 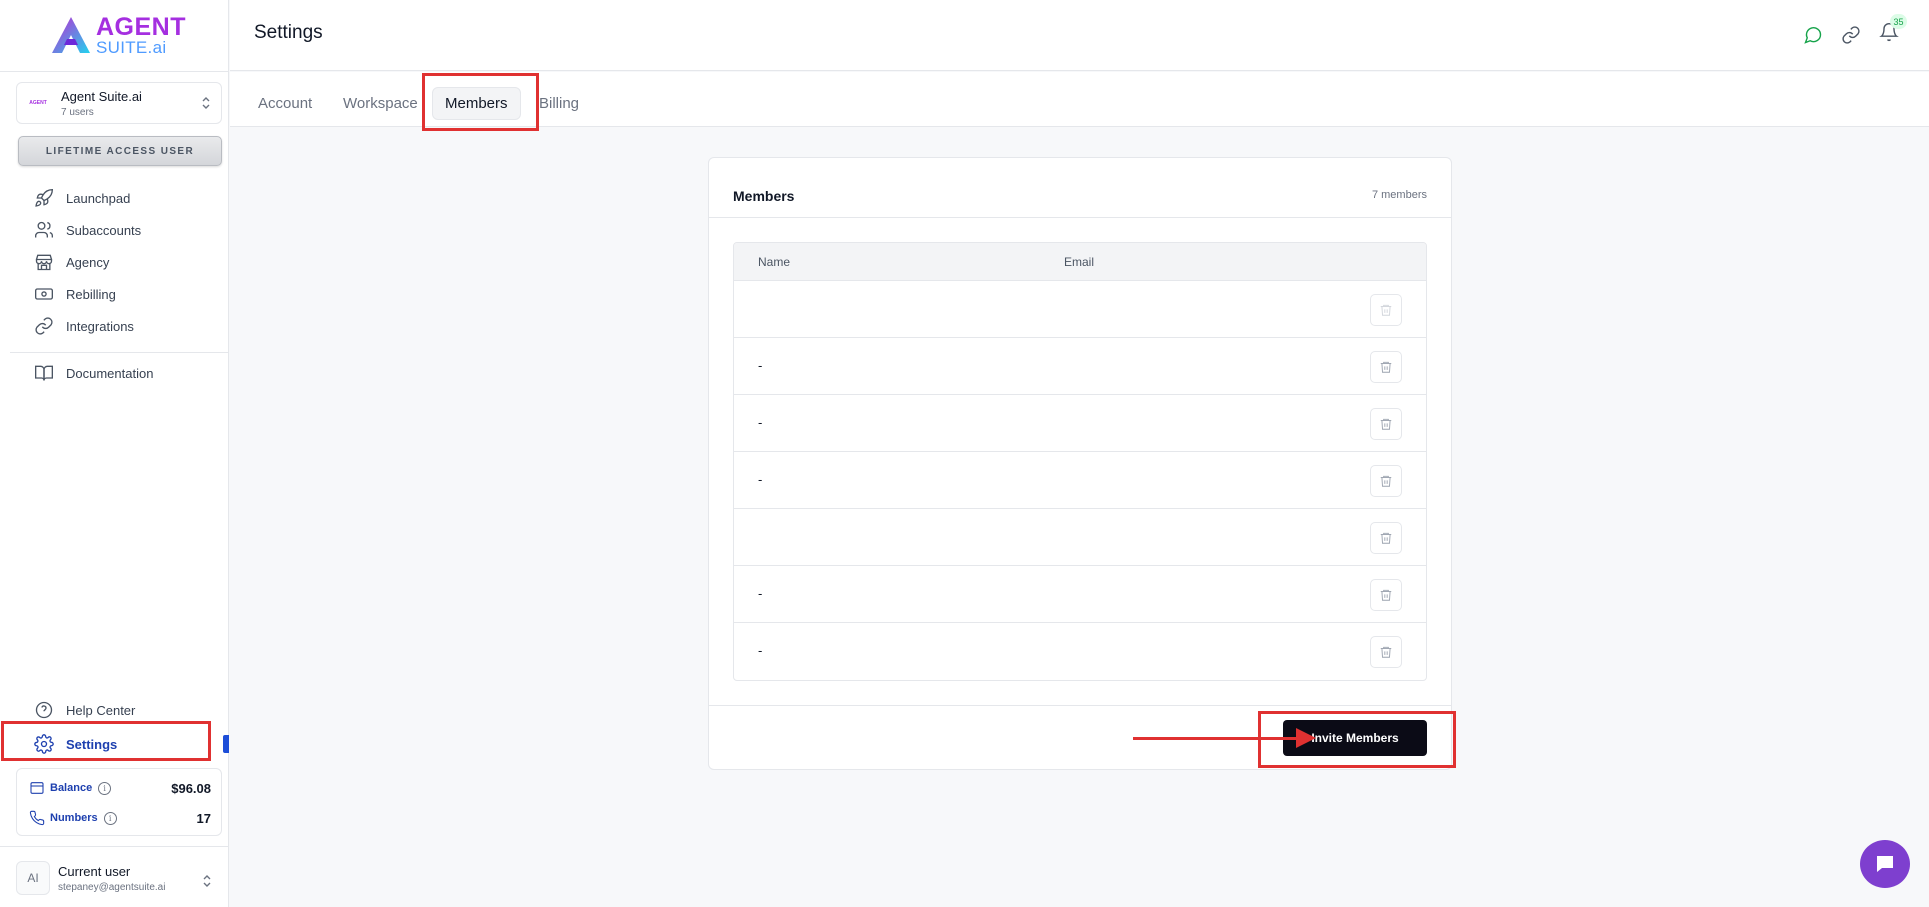 I want to click on chat-icon, so click(x=1813, y=35).